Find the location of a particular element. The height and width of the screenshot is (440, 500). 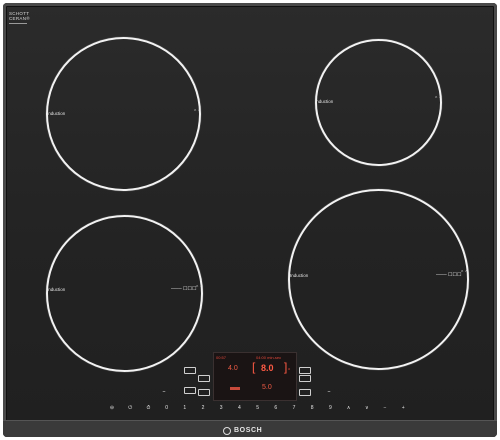

bosch-logo-icon is located at coordinates (227, 431).